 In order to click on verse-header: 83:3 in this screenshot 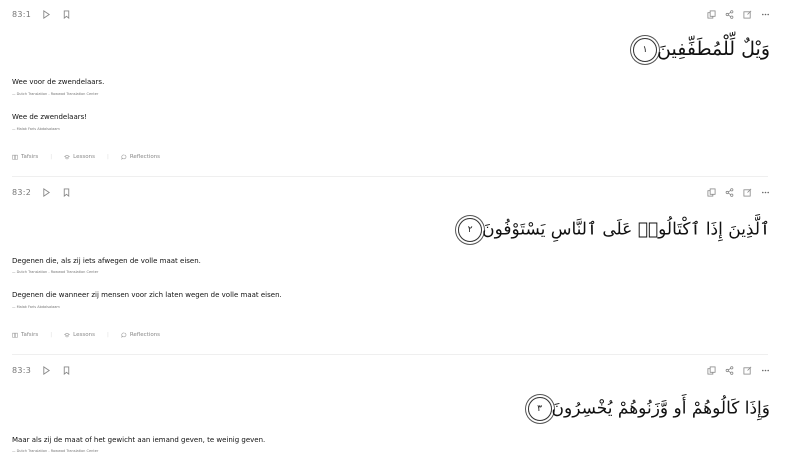, I will do `click(41, 370)`.